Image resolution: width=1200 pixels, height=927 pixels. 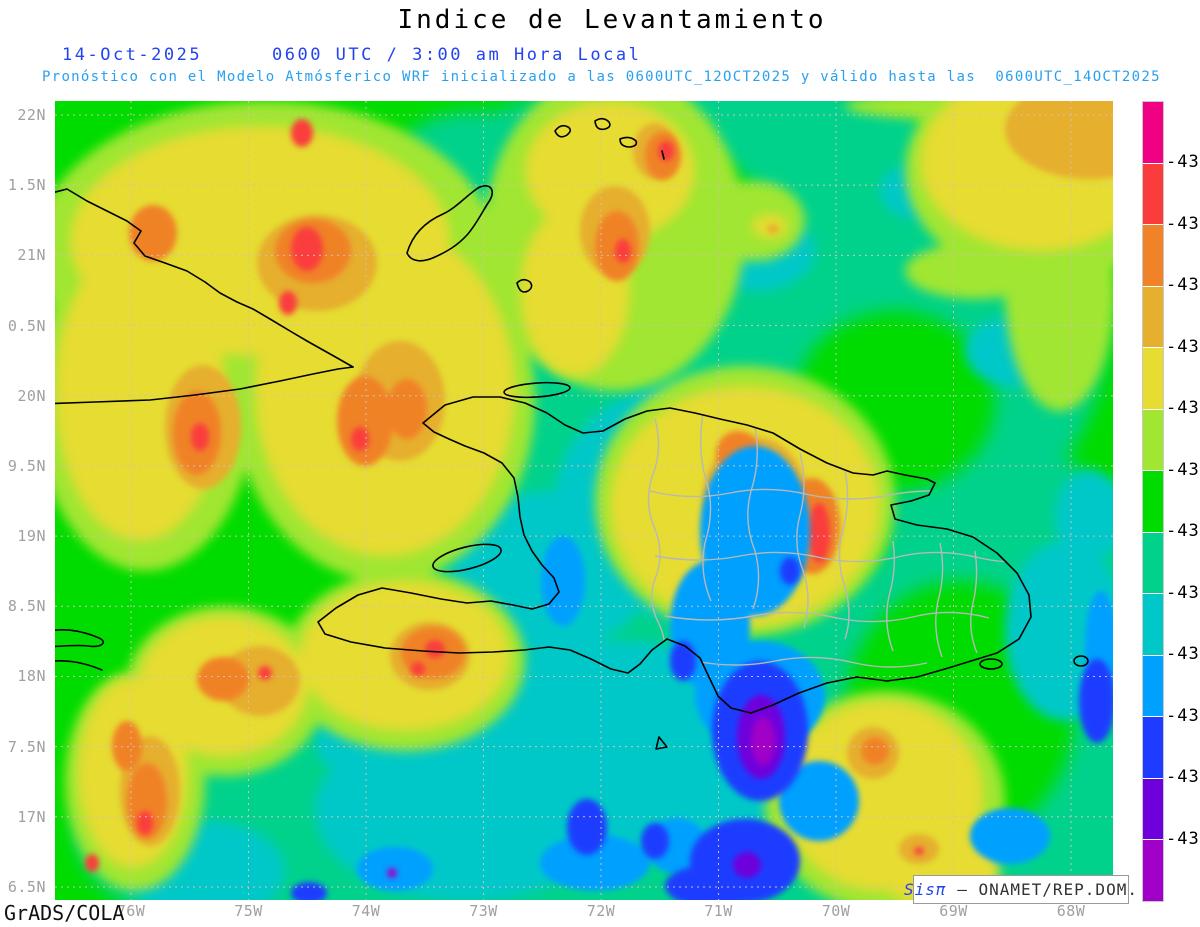 I want to click on lon-tick-label: 70W, so click(x=836, y=911).